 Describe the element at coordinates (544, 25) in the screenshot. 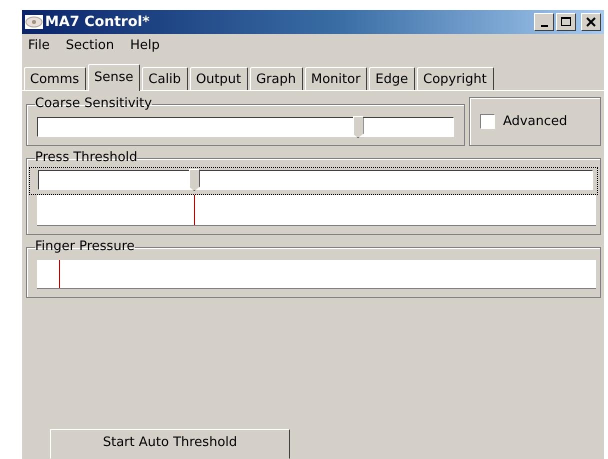

I see `minimize-icon` at that location.